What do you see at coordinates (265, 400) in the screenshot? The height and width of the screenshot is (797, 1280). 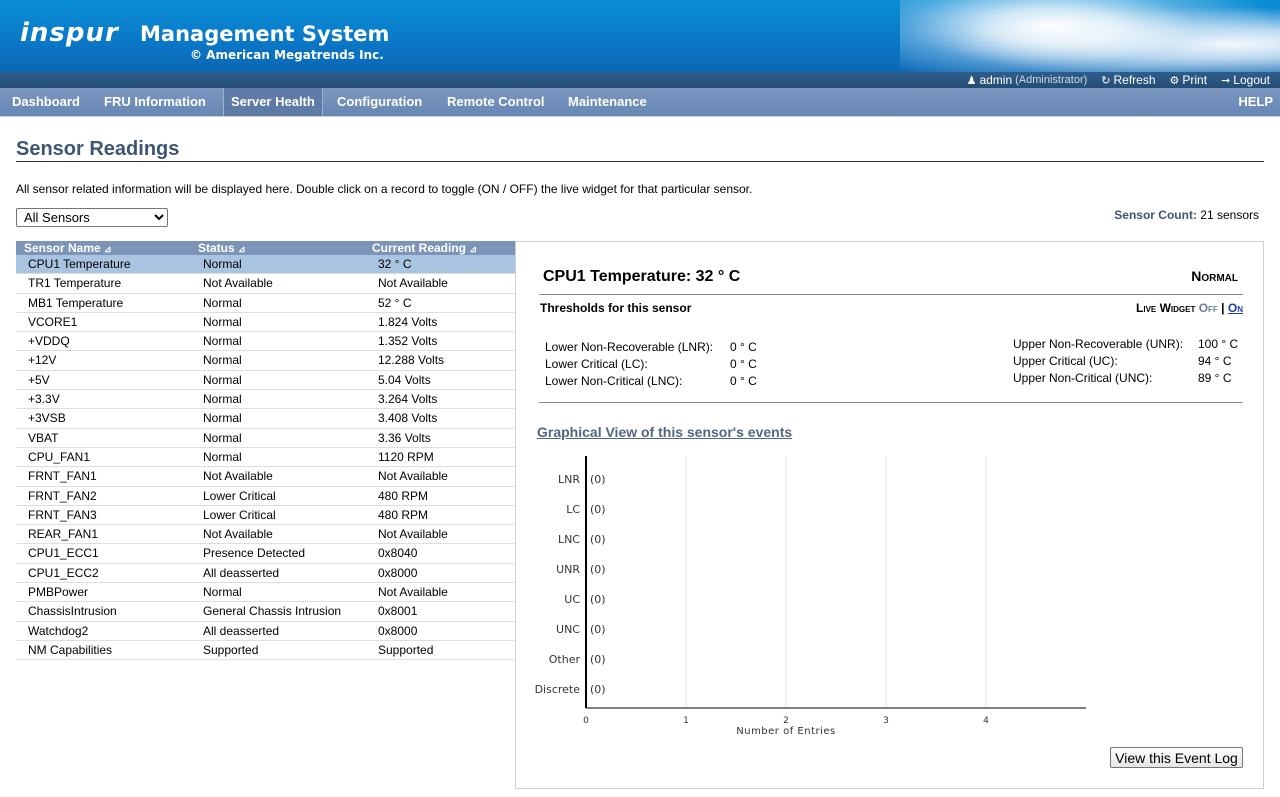 I see `table-row: +3.3V Normal 3.264 Volts` at bounding box center [265, 400].